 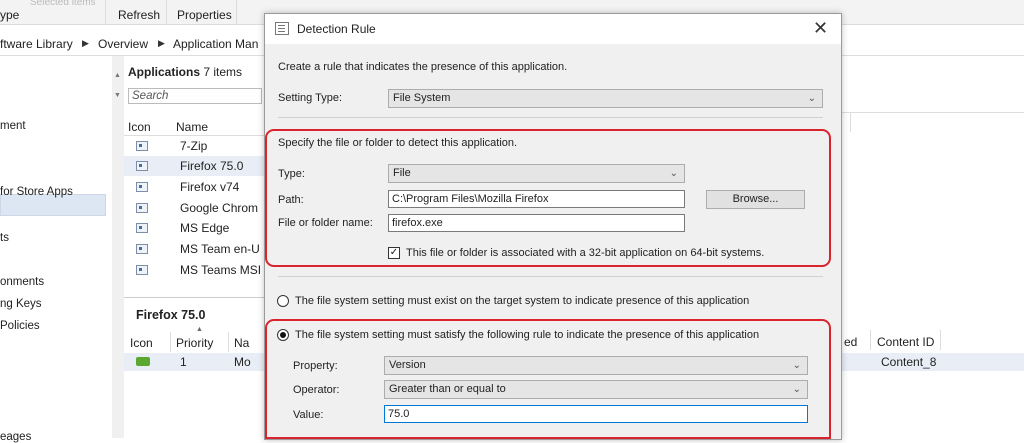 I want to click on nav-item-environments: onments, so click(x=22, y=282).